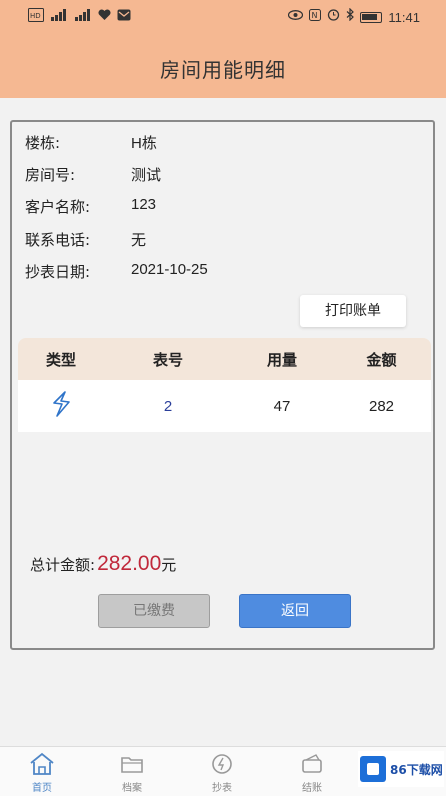 Image resolution: width=446 pixels, height=796 pixels. Describe the element at coordinates (416, 769) in the screenshot. I see `watermark-text: 86下载网` at that location.